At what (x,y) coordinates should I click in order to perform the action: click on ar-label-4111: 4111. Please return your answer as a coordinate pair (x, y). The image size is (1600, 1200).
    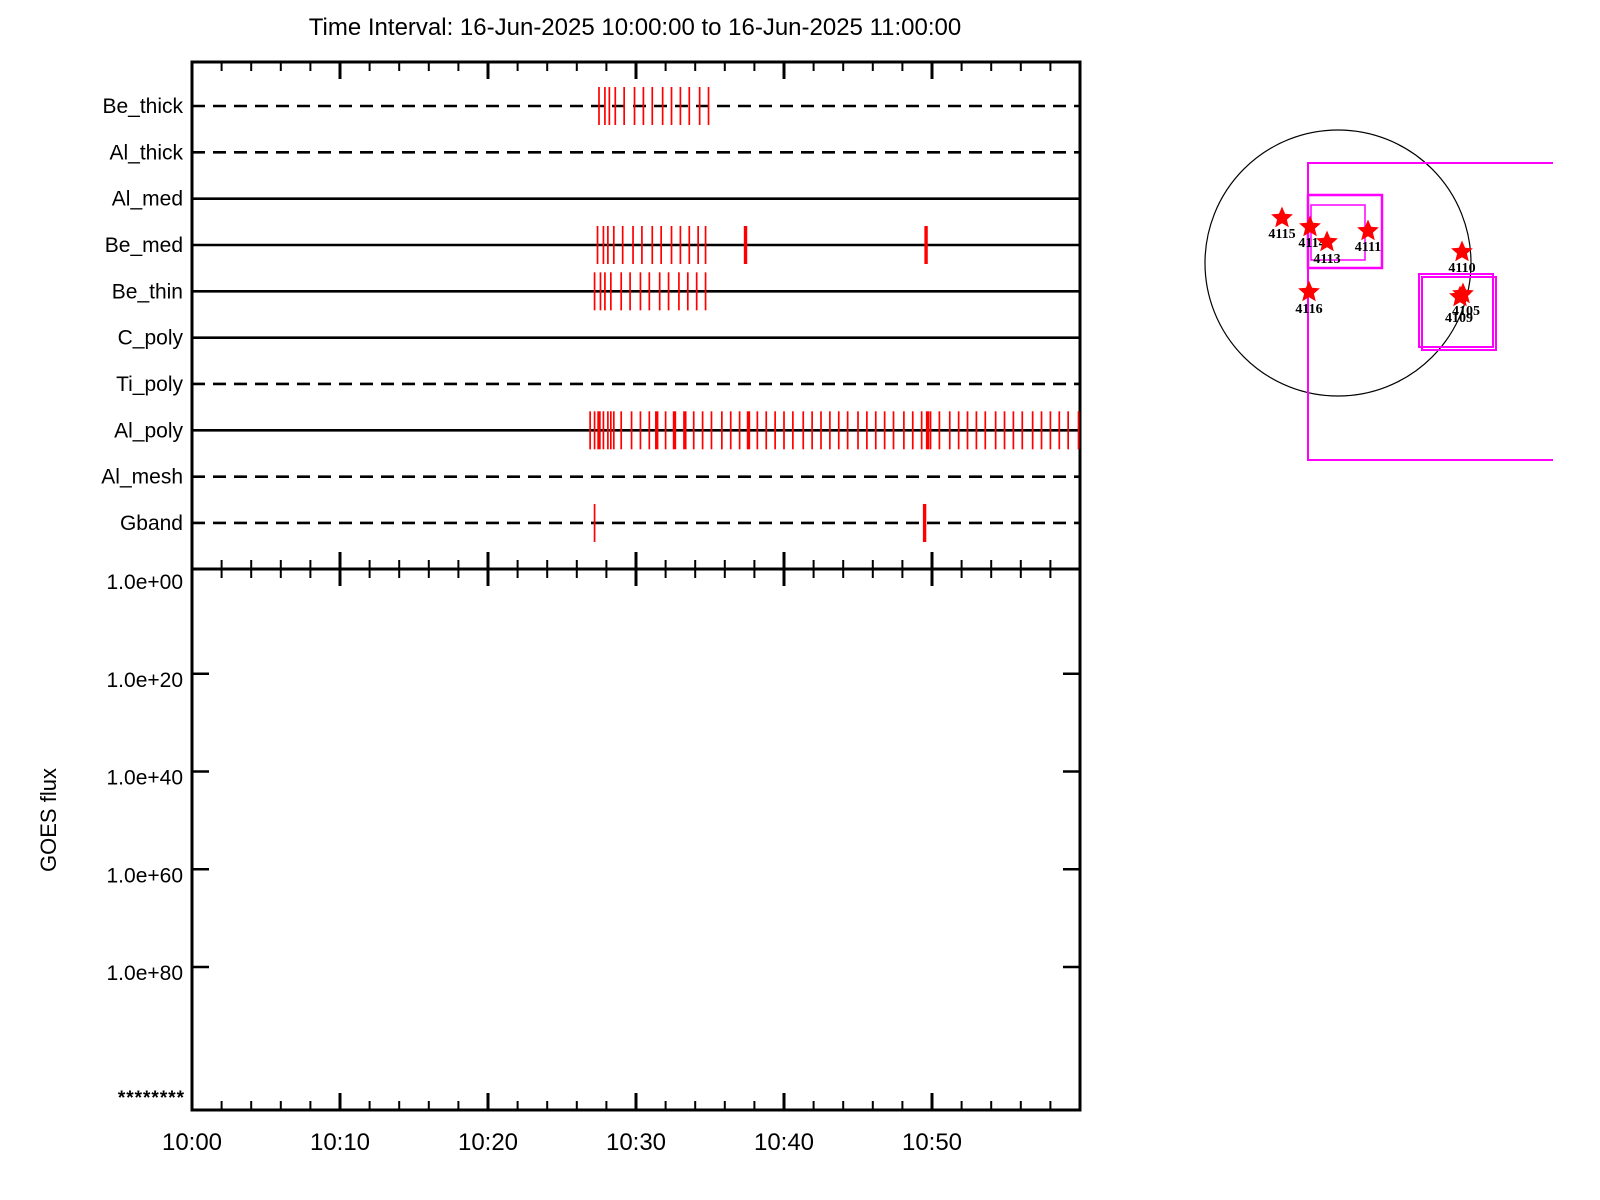
    Looking at the image, I should click on (1368, 247).